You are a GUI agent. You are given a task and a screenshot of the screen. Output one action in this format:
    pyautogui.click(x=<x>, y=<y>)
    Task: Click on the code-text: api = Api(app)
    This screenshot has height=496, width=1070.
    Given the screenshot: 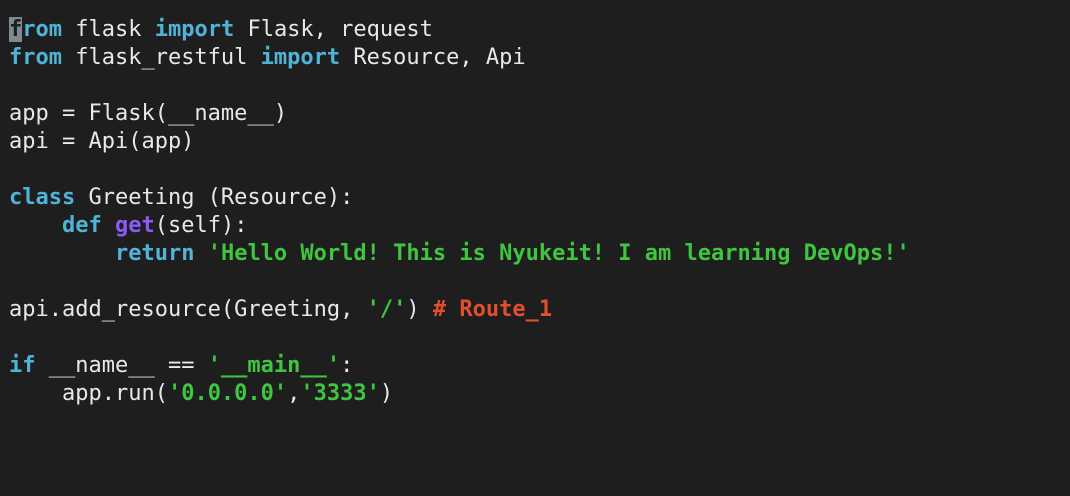 What is the action you would take?
    pyautogui.click(x=102, y=141)
    